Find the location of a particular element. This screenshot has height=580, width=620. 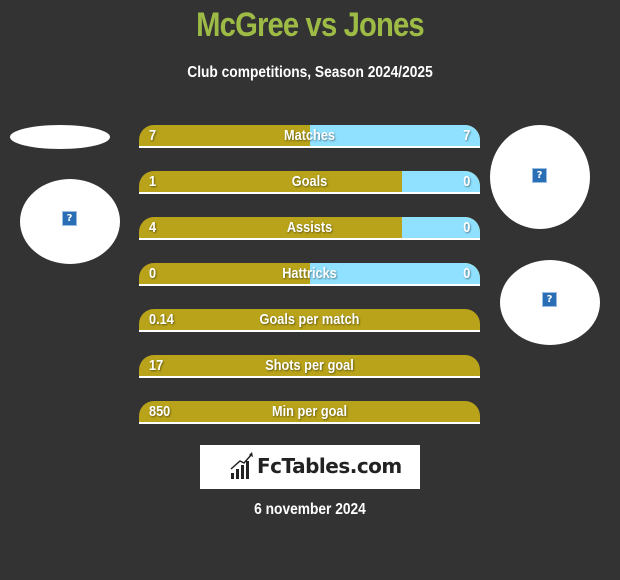

right-club-logo: ? is located at coordinates (550, 302).